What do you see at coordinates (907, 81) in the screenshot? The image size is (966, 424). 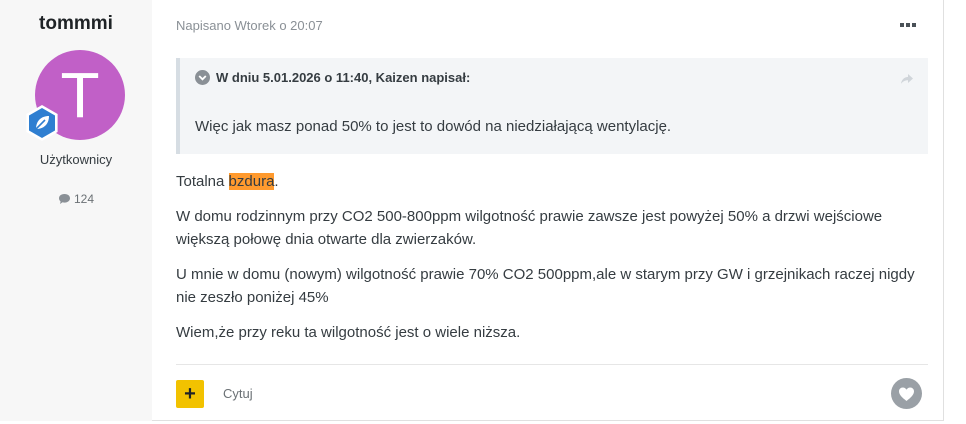 I see `share-arrow-icon` at bounding box center [907, 81].